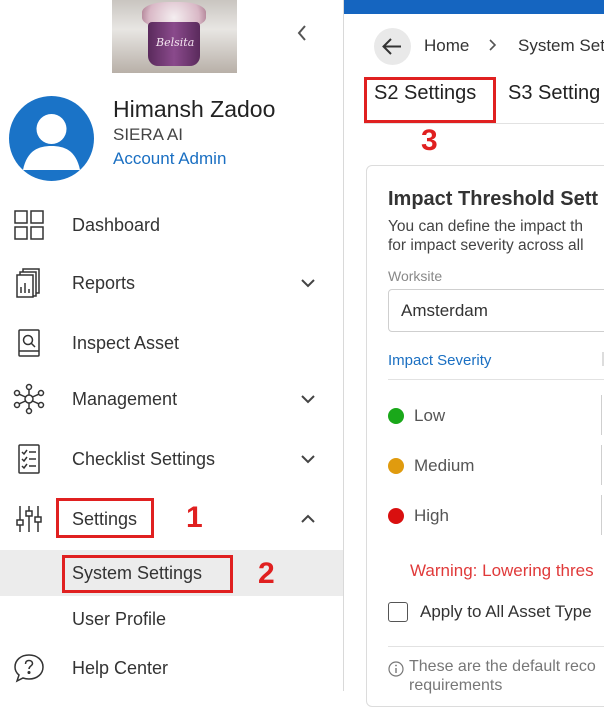  Describe the element at coordinates (398, 612) in the screenshot. I see `apply-all-checkbox` at that location.